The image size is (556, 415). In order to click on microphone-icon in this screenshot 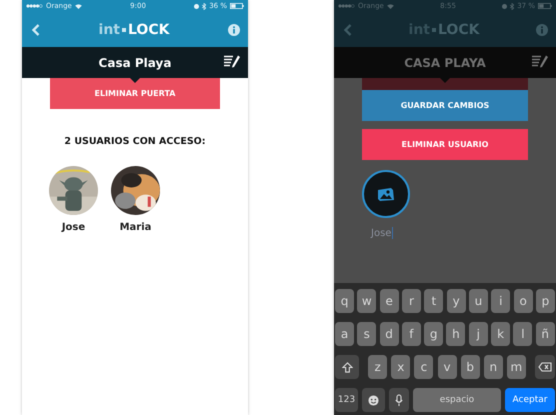, I will do `click(399, 400)`.